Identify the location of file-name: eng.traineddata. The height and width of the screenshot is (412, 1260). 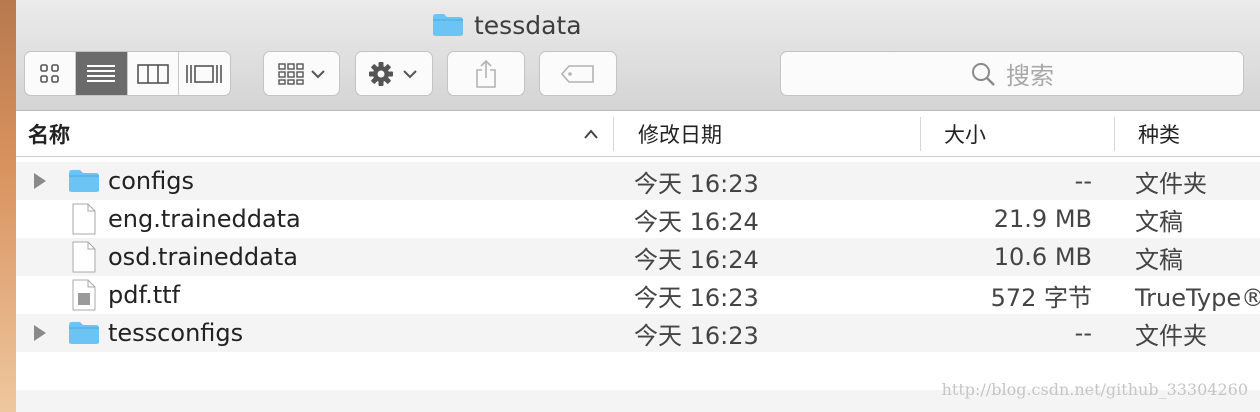
(204, 219).